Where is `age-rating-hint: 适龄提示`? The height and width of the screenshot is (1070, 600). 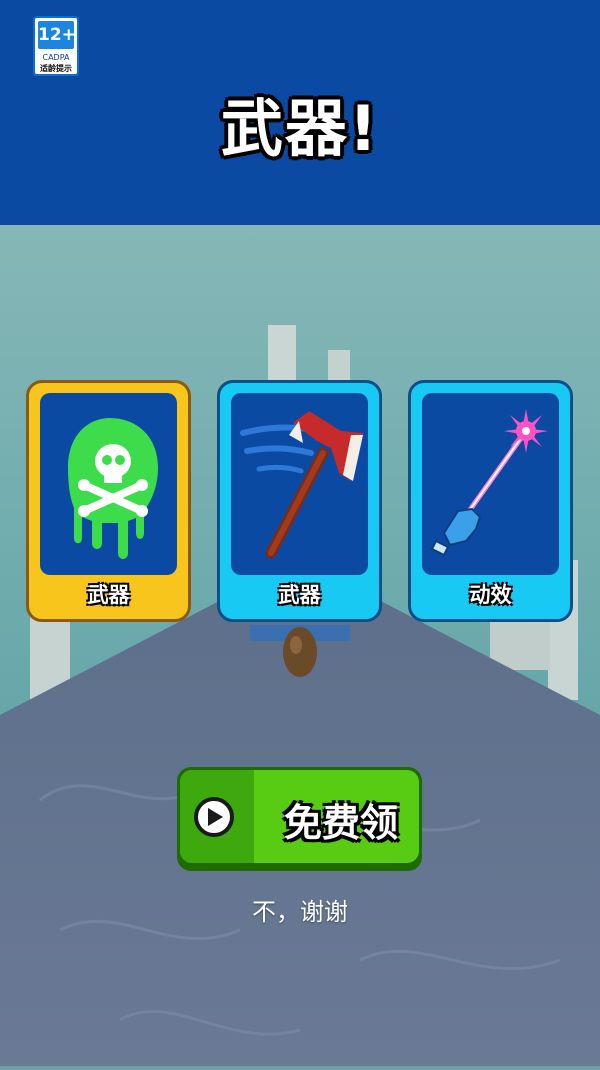 age-rating-hint: 适龄提示 is located at coordinates (56, 68).